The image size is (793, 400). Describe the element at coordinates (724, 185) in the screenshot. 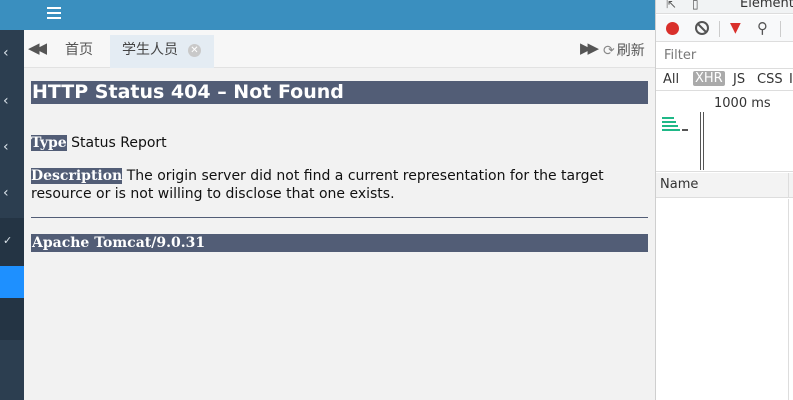

I see `name-column-header: Name` at that location.